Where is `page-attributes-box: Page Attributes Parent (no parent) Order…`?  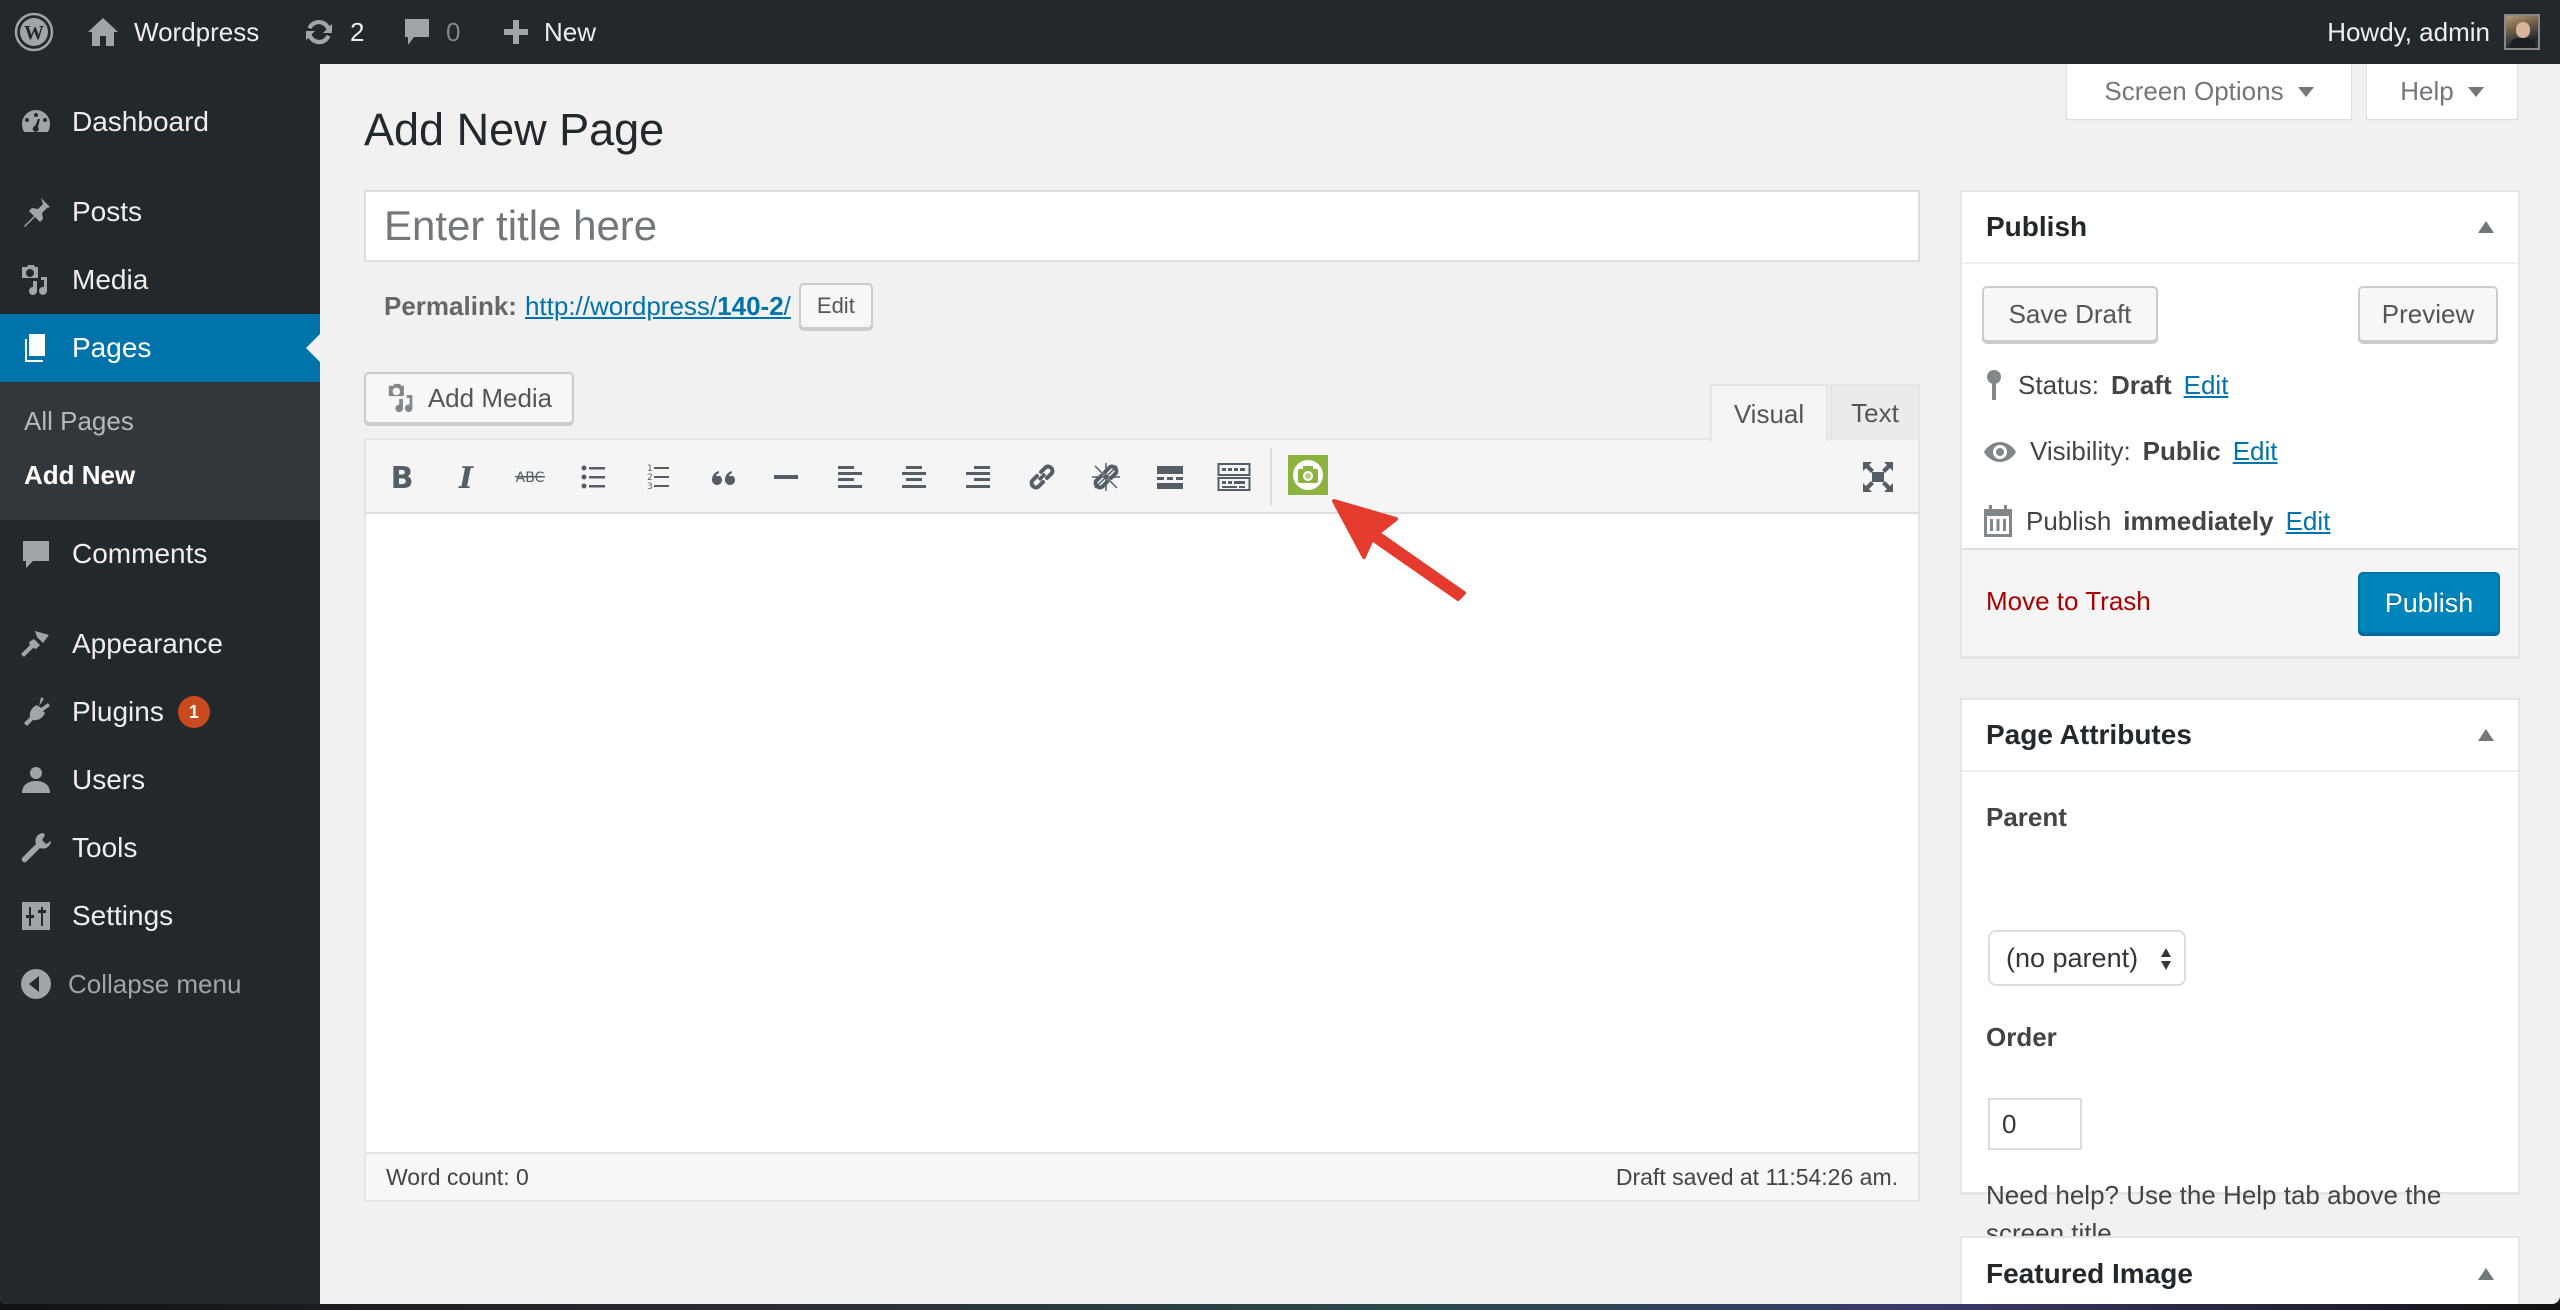
page-attributes-box: Page Attributes Parent (no parent) Order… is located at coordinates (2240, 973).